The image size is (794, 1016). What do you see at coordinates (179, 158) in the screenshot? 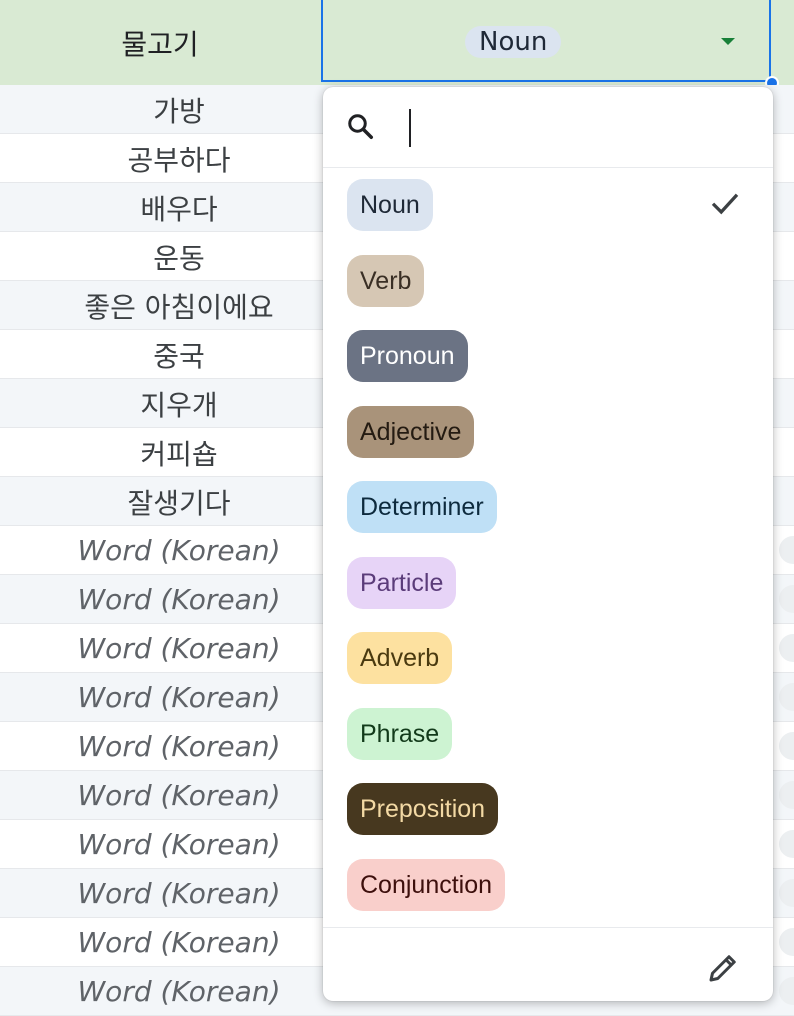
I see `word-cell: 공부하다` at bounding box center [179, 158].